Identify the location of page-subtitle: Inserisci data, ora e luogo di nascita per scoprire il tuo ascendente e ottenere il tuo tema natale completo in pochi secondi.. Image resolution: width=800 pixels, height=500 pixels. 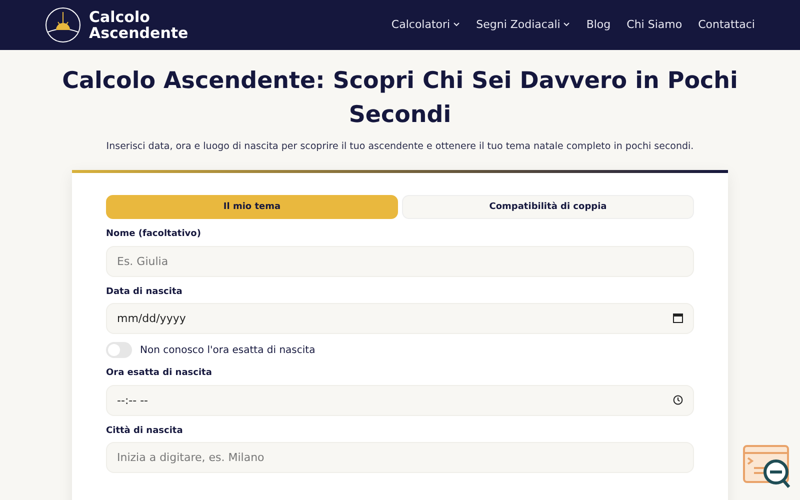
(400, 147).